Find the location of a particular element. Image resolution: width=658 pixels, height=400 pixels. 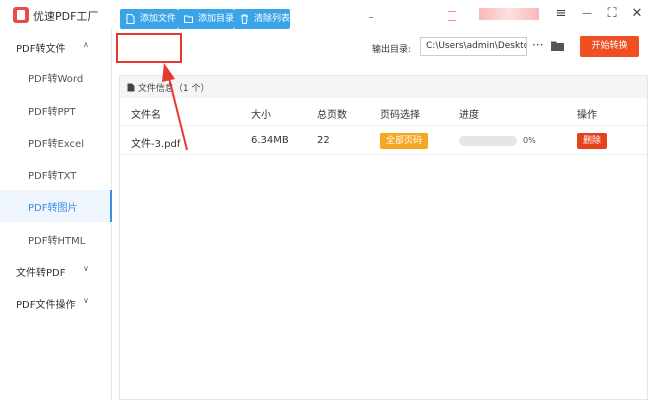

chevron-up-icon: ∧ is located at coordinates (86, 44).